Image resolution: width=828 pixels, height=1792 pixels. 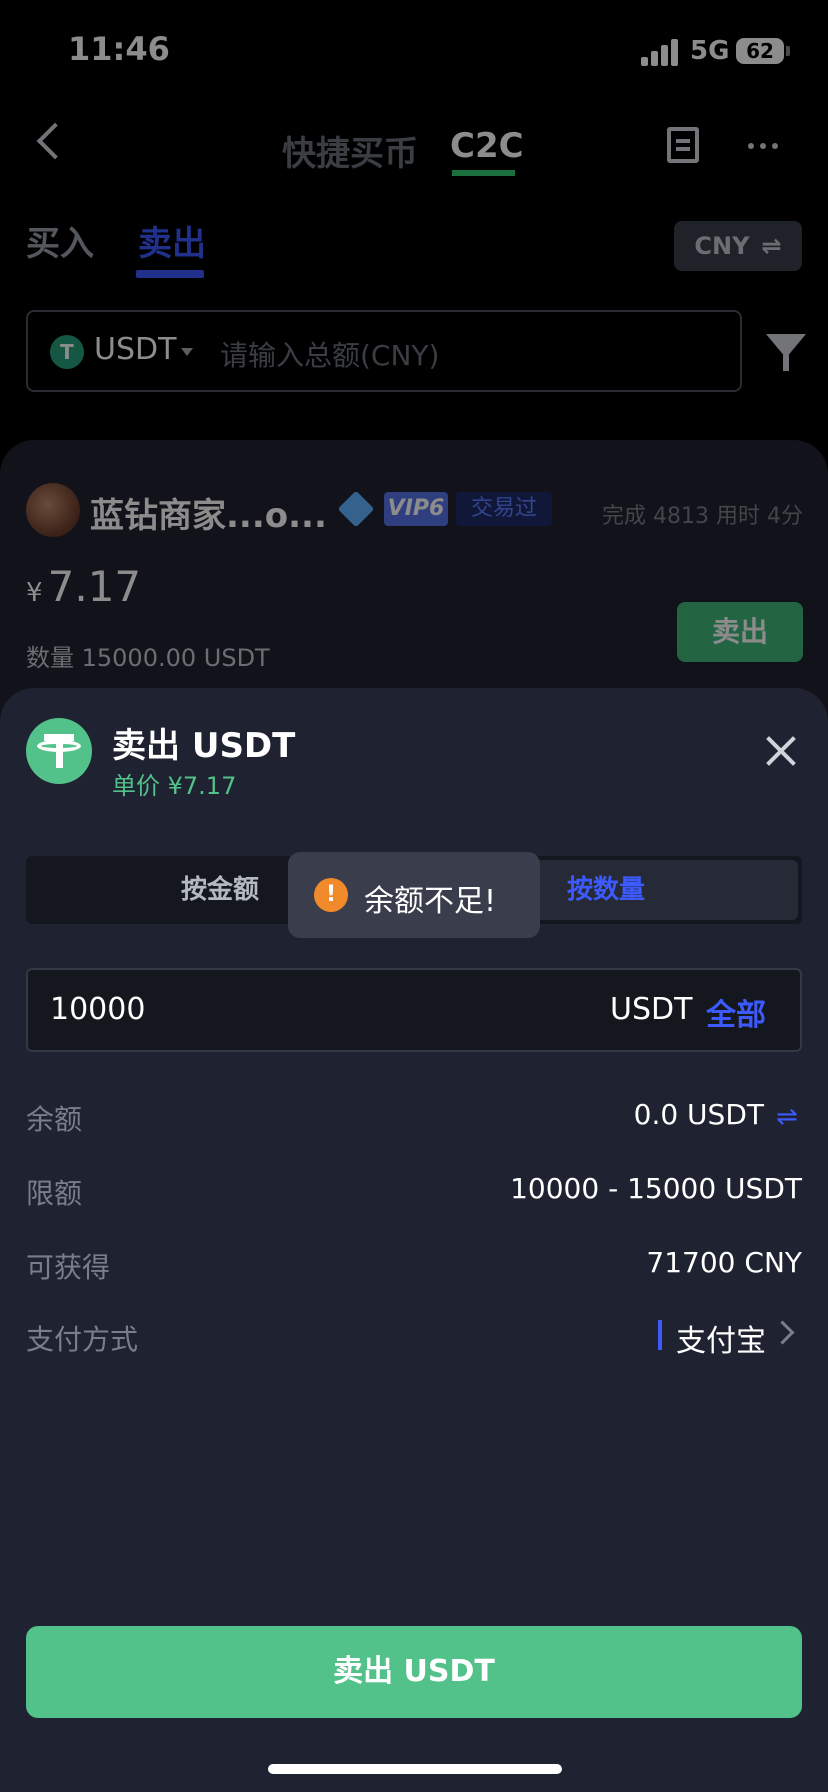 I want to click on balance-label: 余额, so click(x=54, y=1119).